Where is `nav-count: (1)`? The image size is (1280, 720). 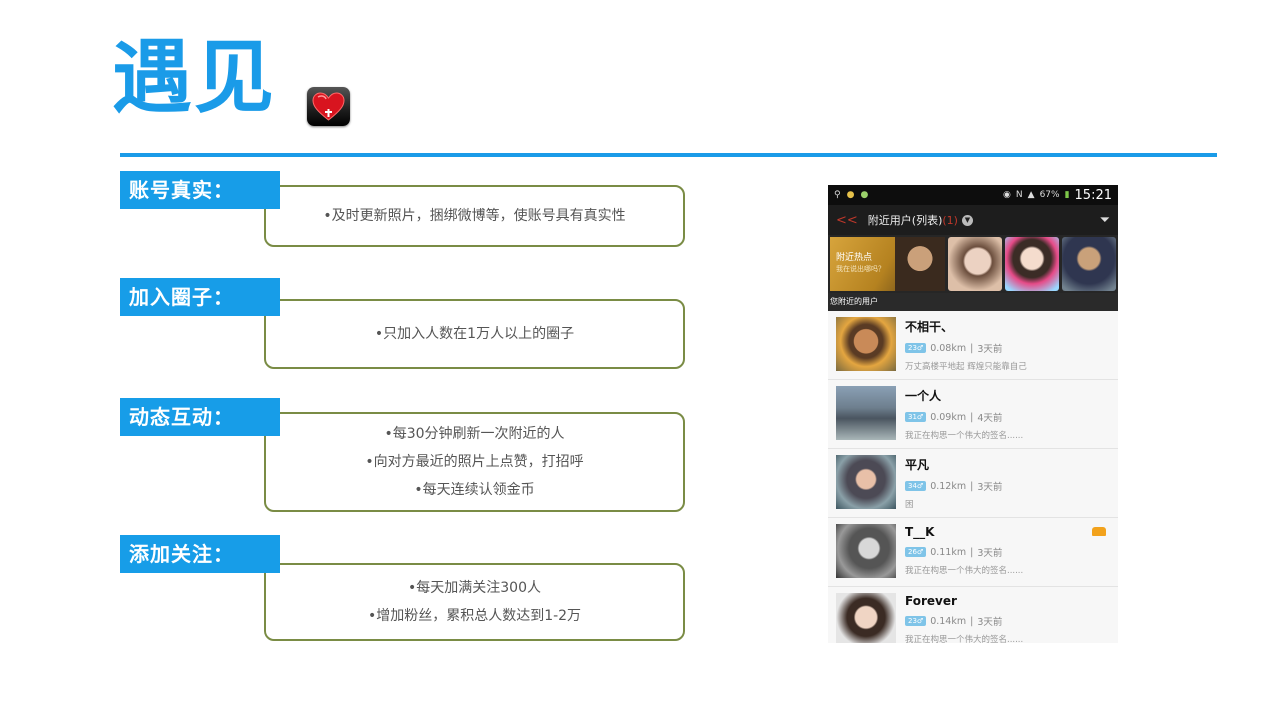 nav-count: (1) is located at coordinates (950, 220).